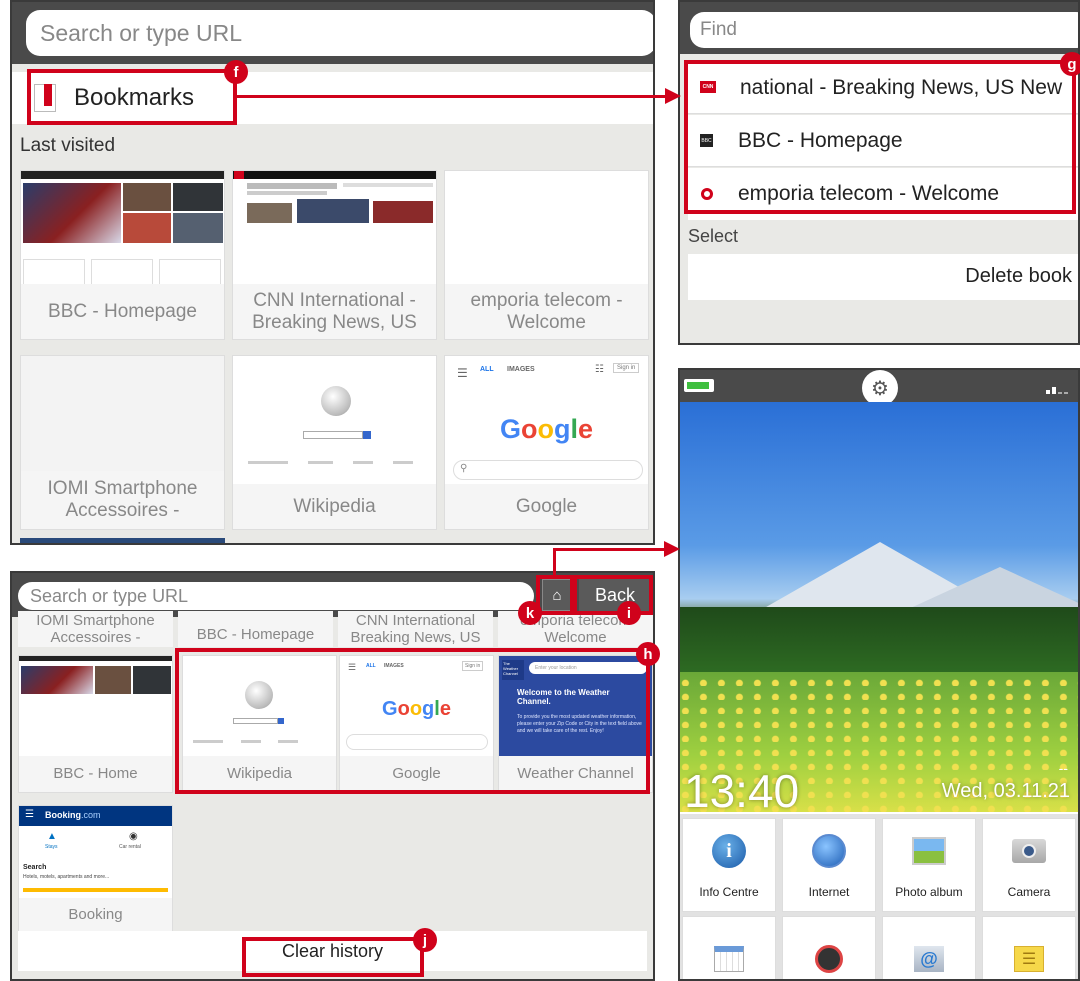  I want to click on battery-icon, so click(699, 385).